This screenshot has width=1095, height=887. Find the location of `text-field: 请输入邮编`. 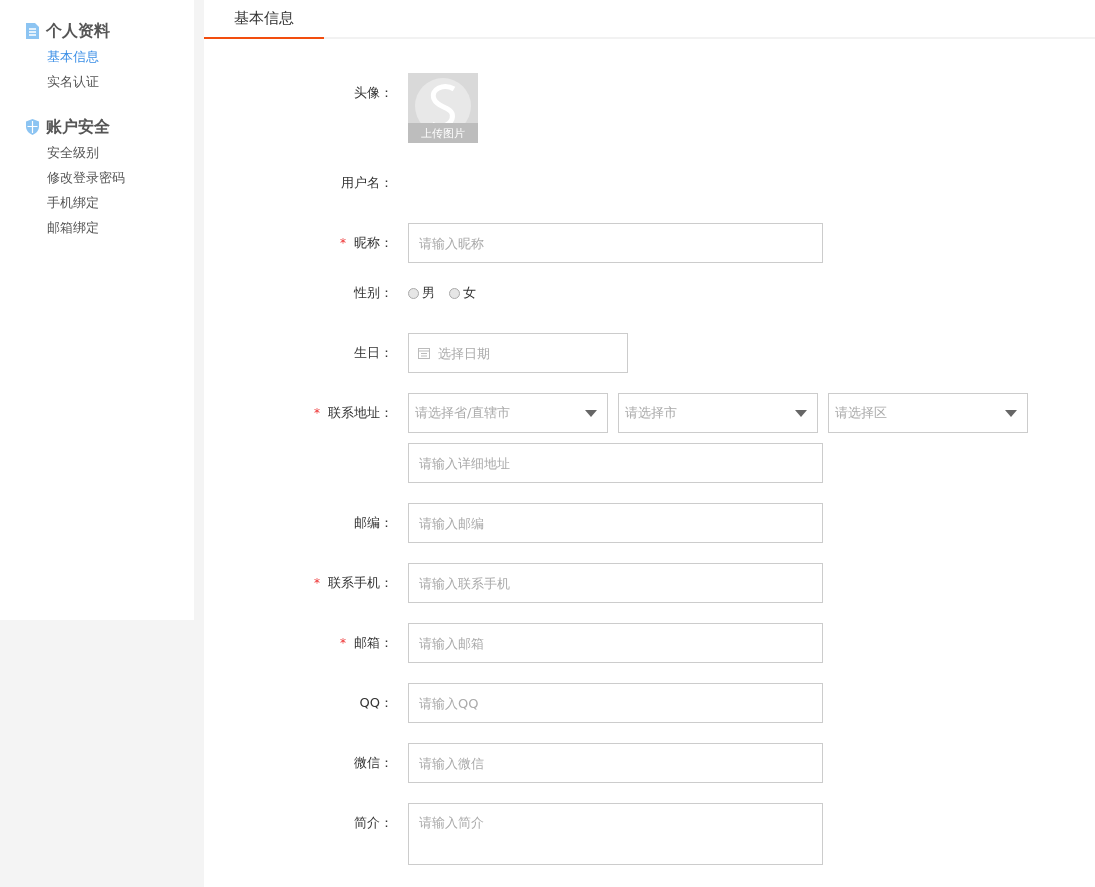

text-field: 请输入邮编 is located at coordinates (615, 523).